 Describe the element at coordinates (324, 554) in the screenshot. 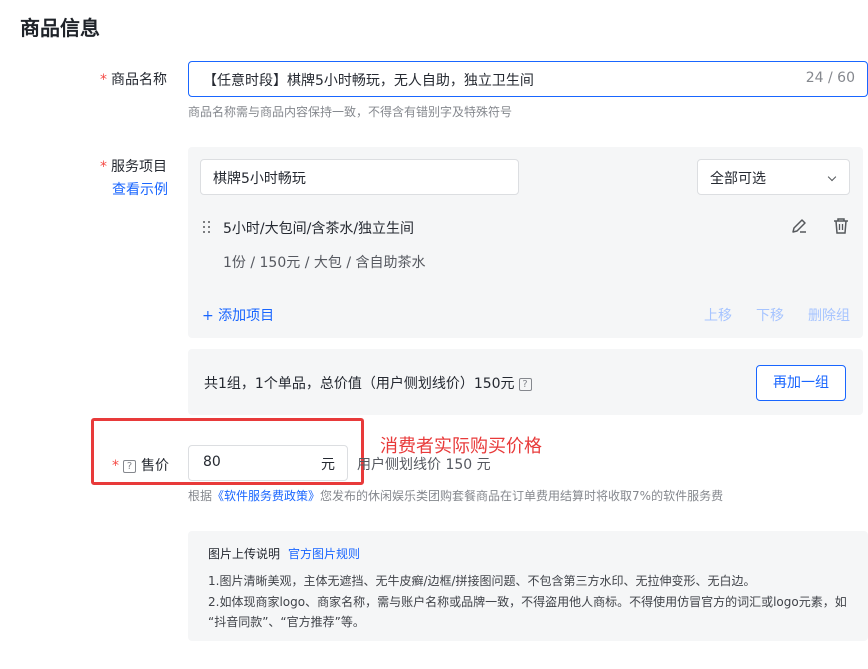

I see `image-rules-link: 官方图片规则` at that location.